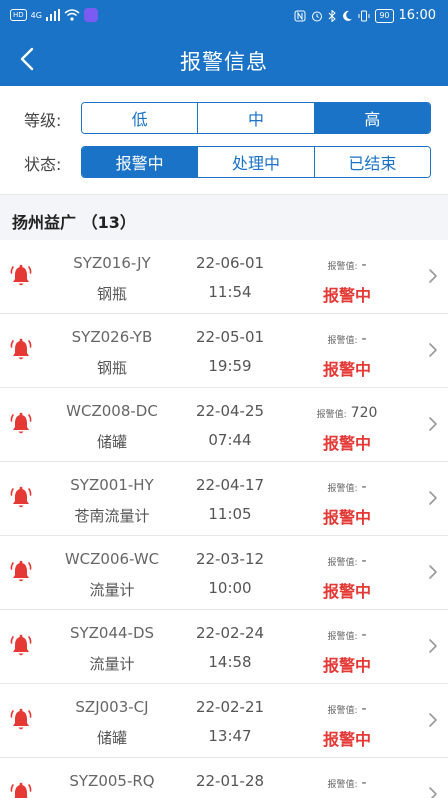  I want to click on alarm-date: 22-02-21, so click(230, 707).